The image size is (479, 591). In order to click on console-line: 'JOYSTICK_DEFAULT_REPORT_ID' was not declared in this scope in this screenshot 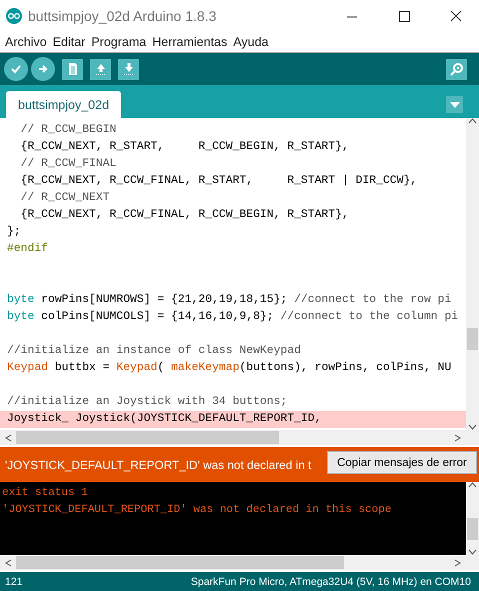, I will do `click(196, 510)`.